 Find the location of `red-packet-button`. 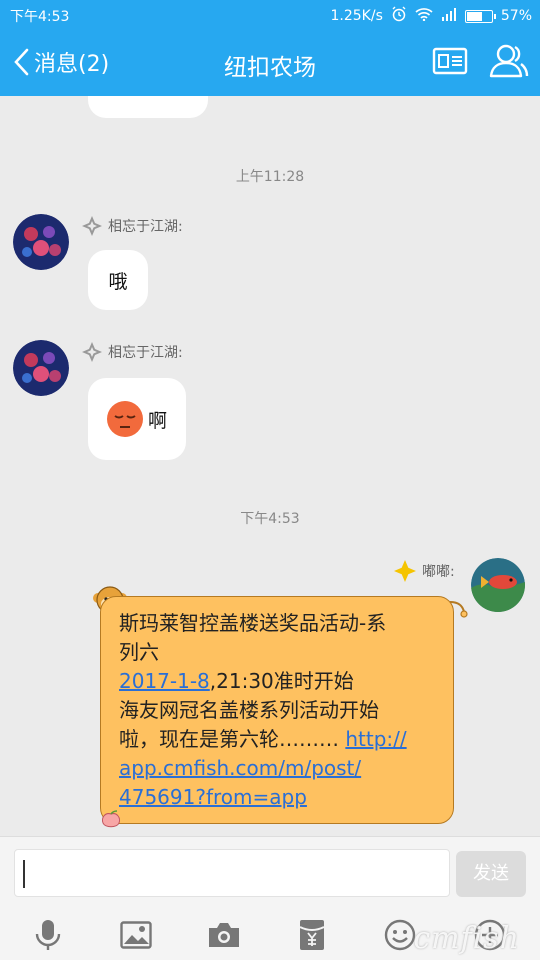

red-packet-button is located at coordinates (312, 935).